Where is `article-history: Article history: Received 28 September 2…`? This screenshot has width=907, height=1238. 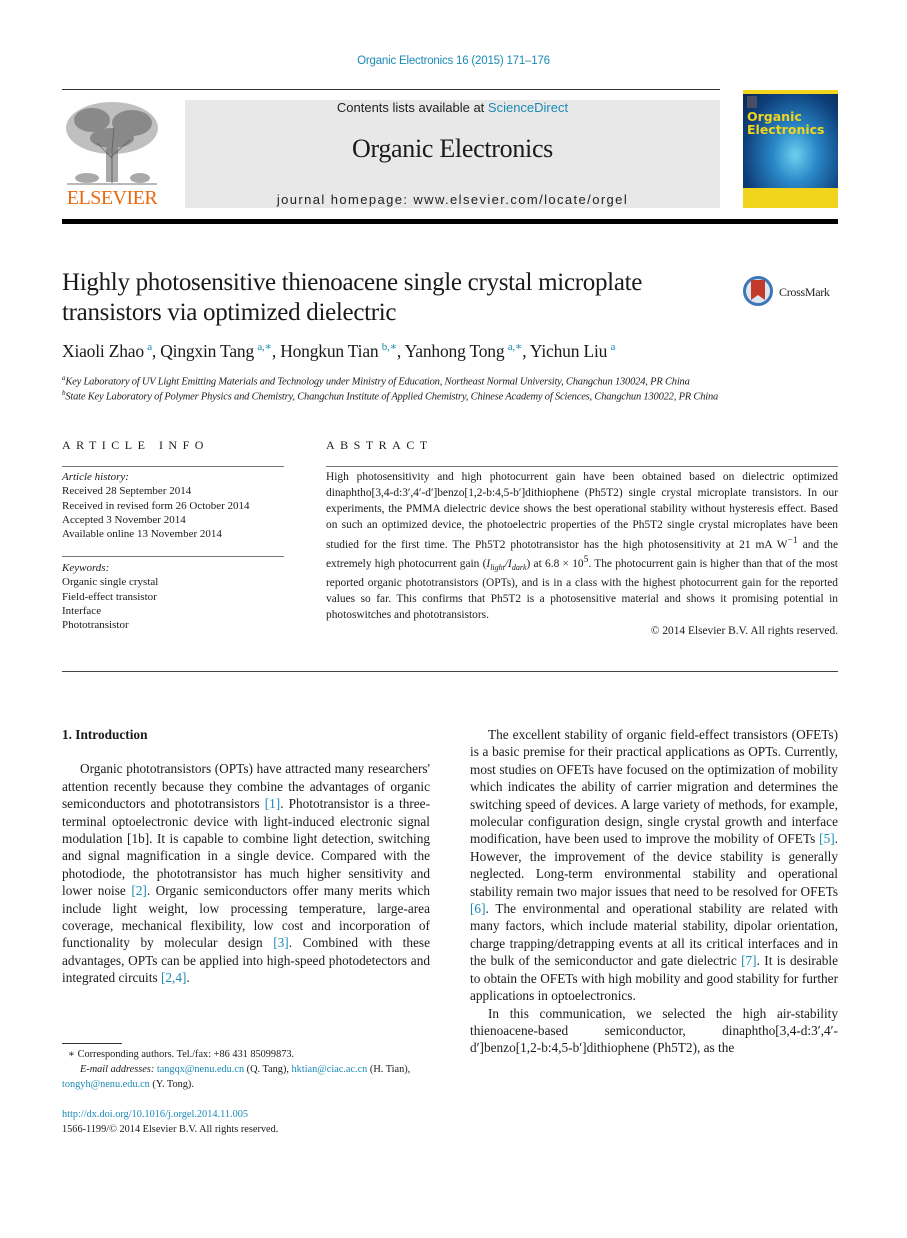 article-history: Article history: Received 28 September 2… is located at coordinates (177, 505).